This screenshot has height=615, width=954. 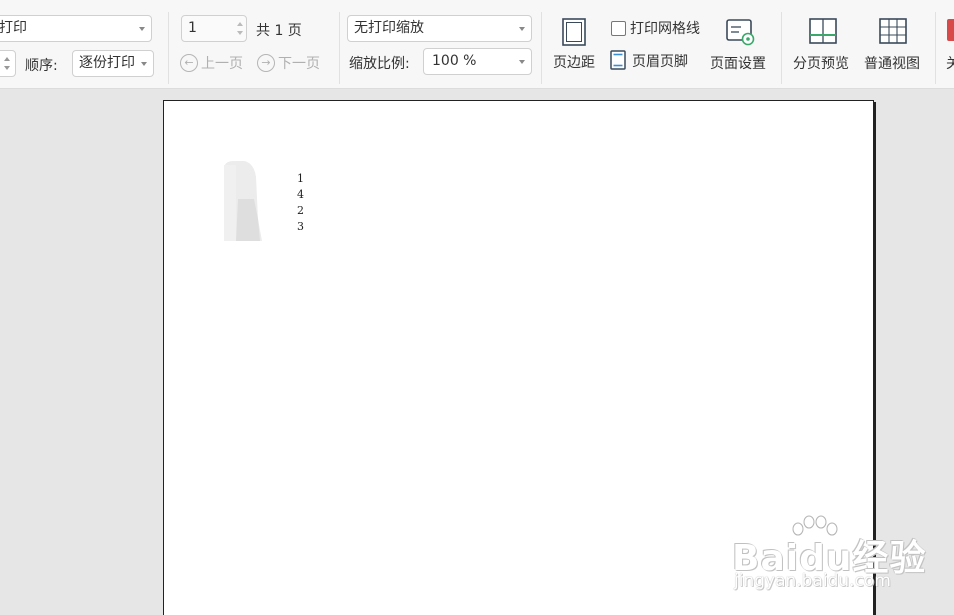 I want to click on cell-value: 3, so click(x=300, y=226).